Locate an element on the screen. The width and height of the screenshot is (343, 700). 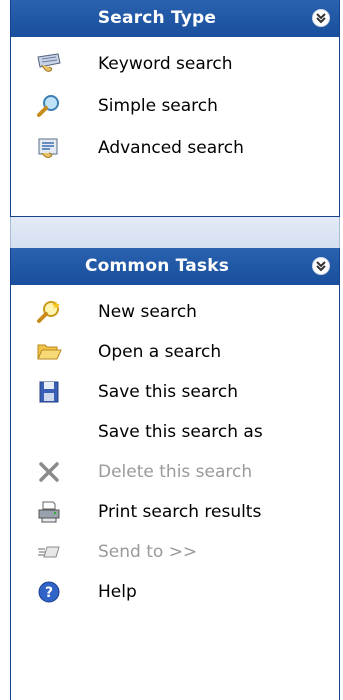
search-type-header: Search Type is located at coordinates (175, 18).